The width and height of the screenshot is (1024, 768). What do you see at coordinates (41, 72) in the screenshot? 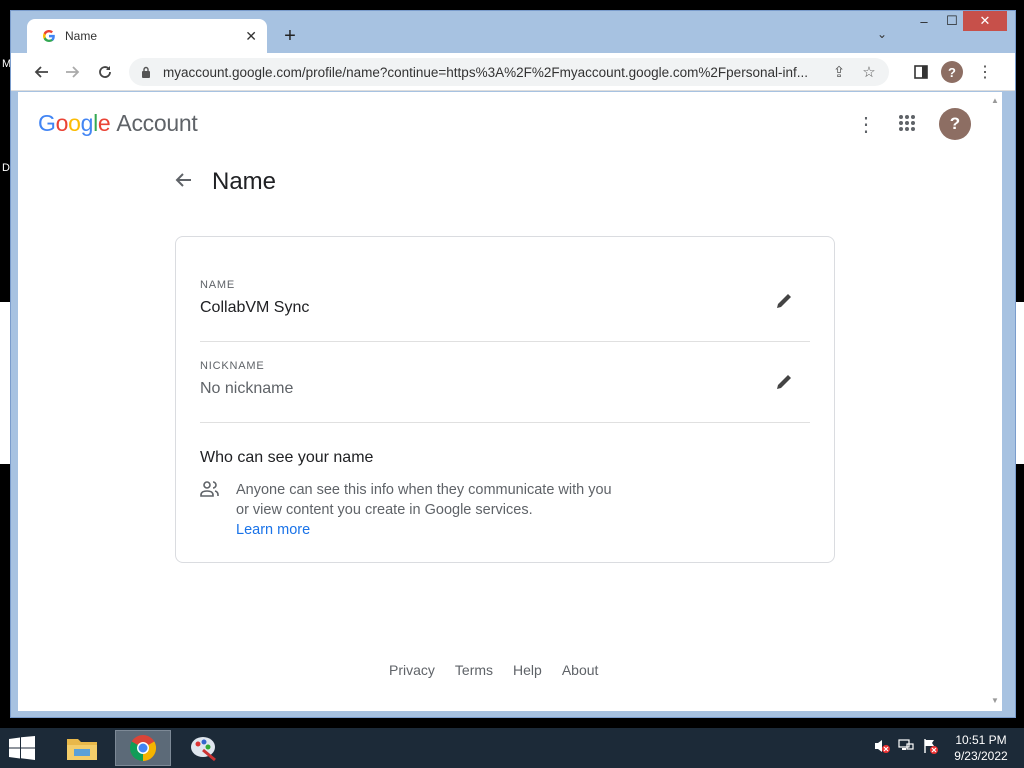
I see `back-icon` at bounding box center [41, 72].